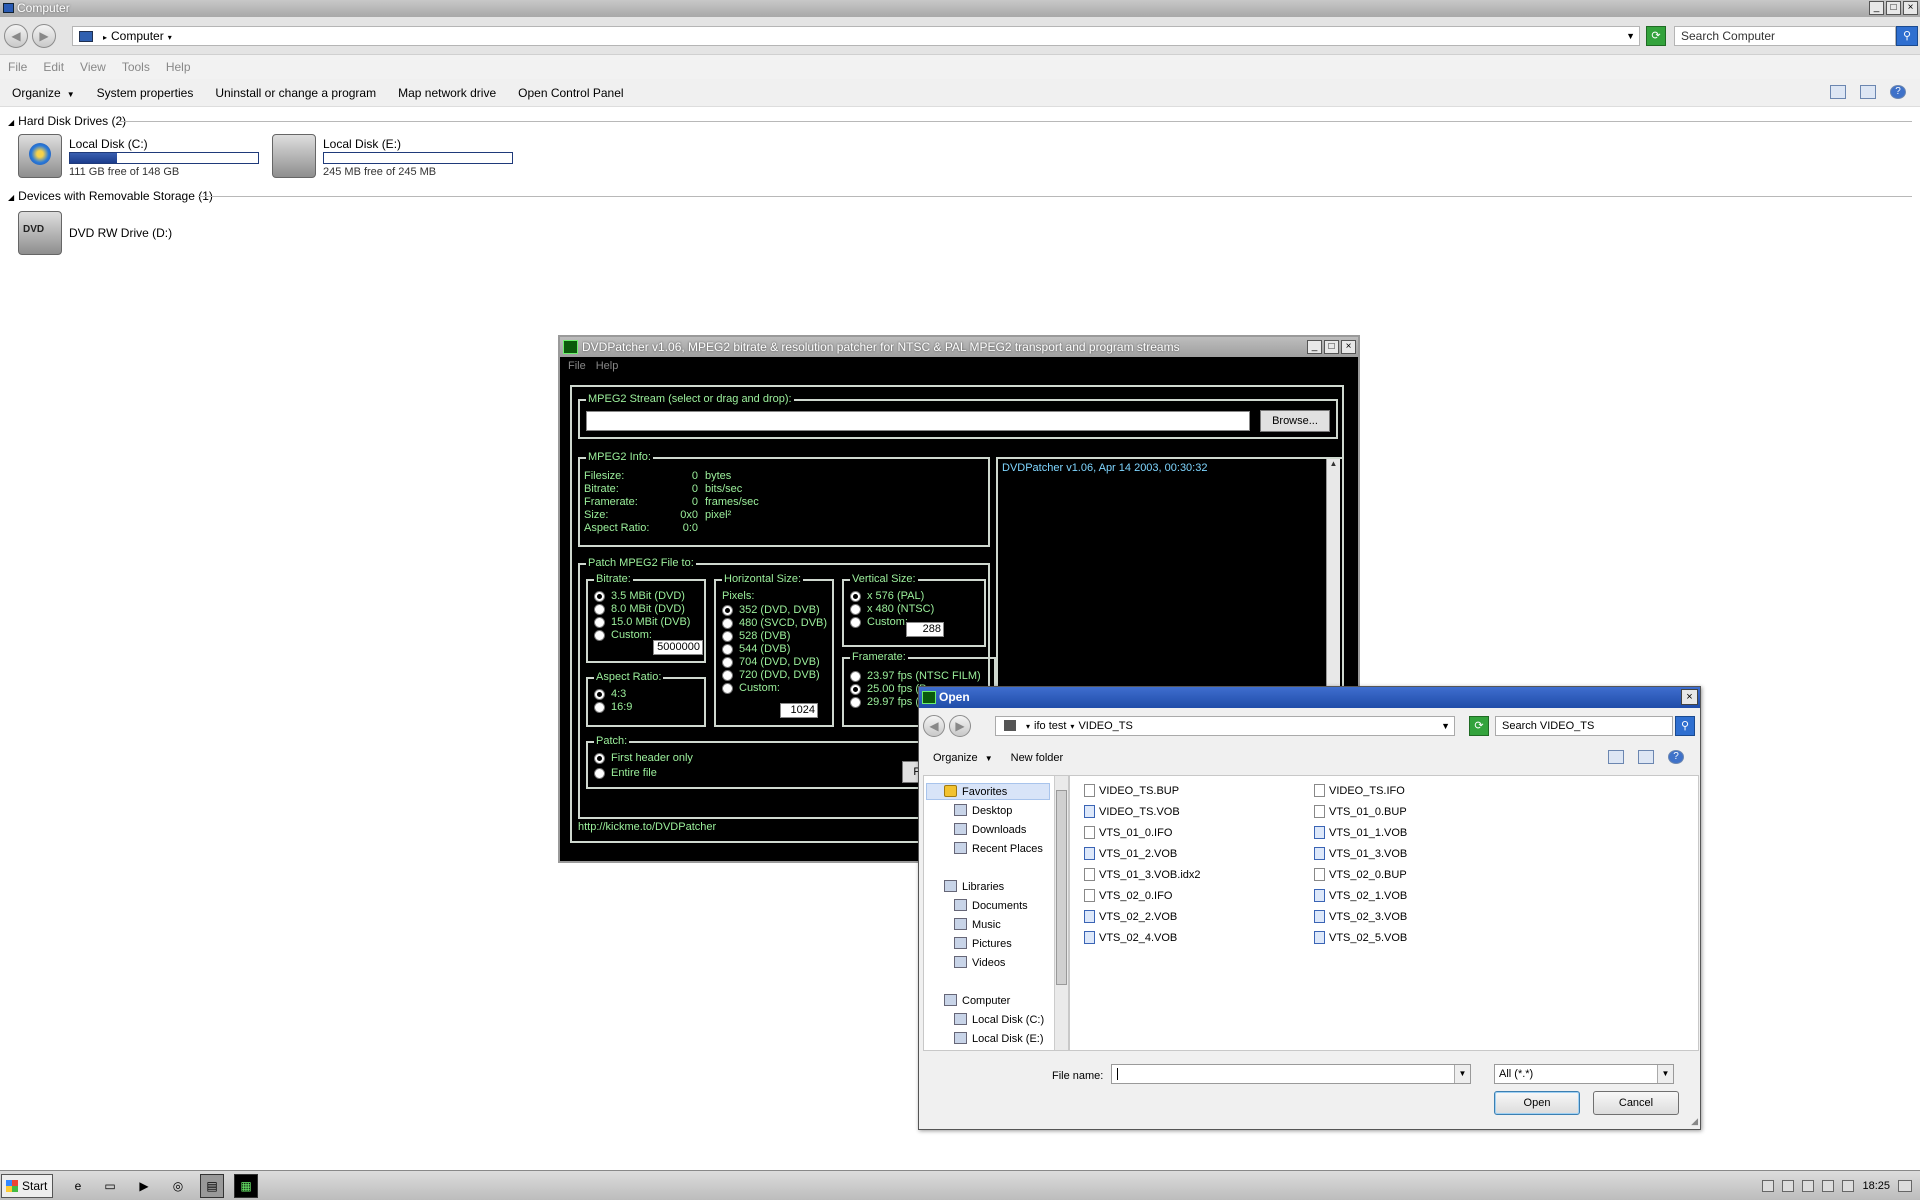 The image size is (1920, 1200). Describe the element at coordinates (999, 1019) in the screenshot. I see `nav-local-disk-c: Local Disk (C:)` at that location.